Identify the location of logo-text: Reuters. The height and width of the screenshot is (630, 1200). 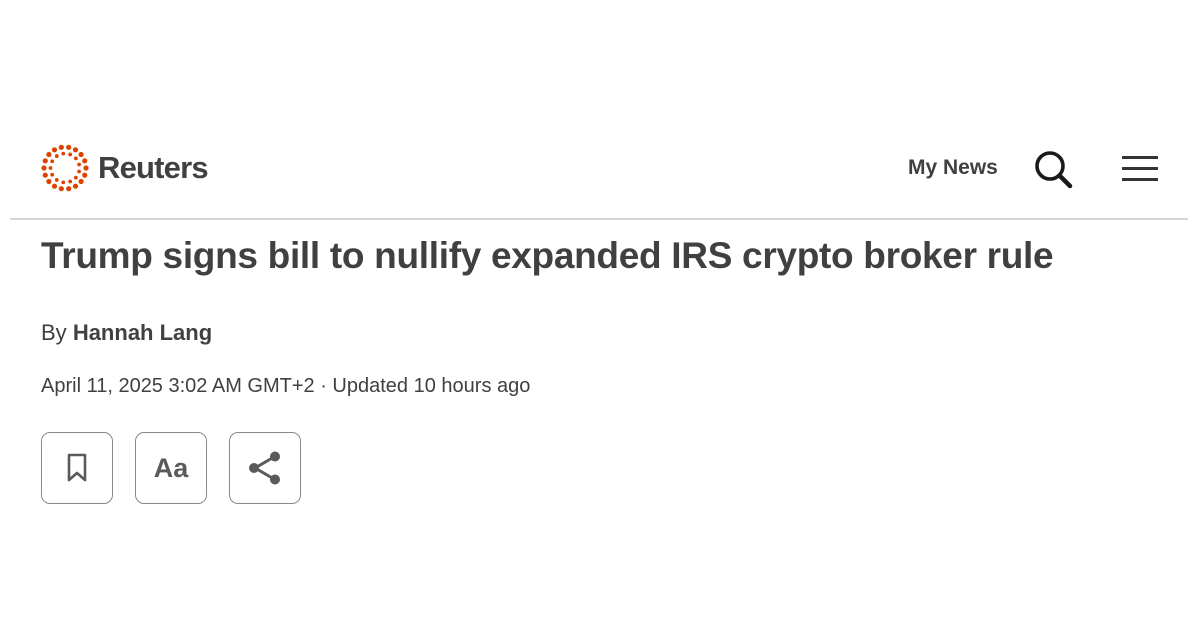
(153, 167).